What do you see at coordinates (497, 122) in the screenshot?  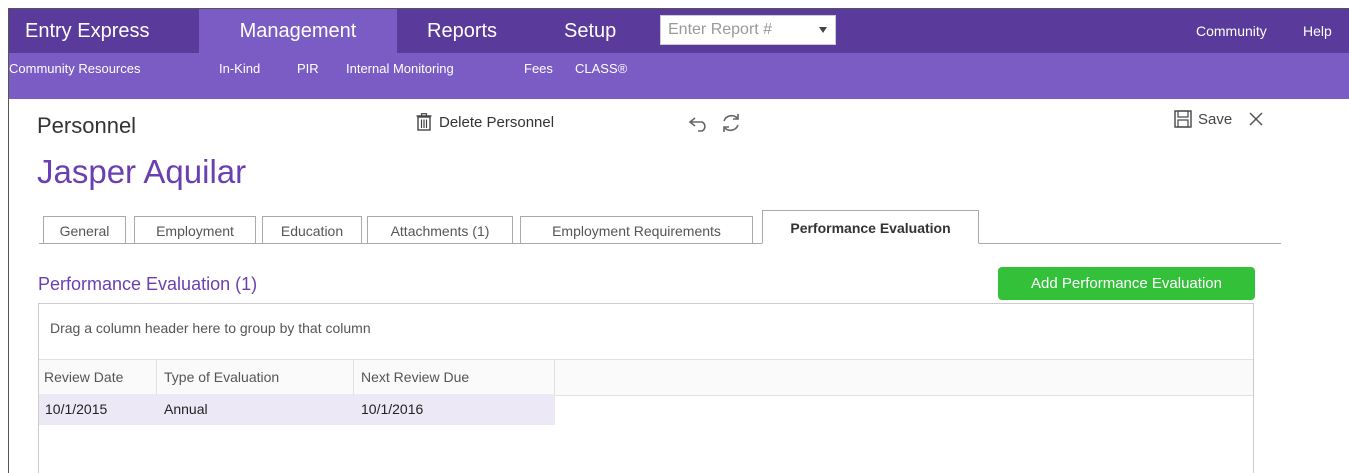 I see `delete-personnel-label: Delete Personnel` at bounding box center [497, 122].